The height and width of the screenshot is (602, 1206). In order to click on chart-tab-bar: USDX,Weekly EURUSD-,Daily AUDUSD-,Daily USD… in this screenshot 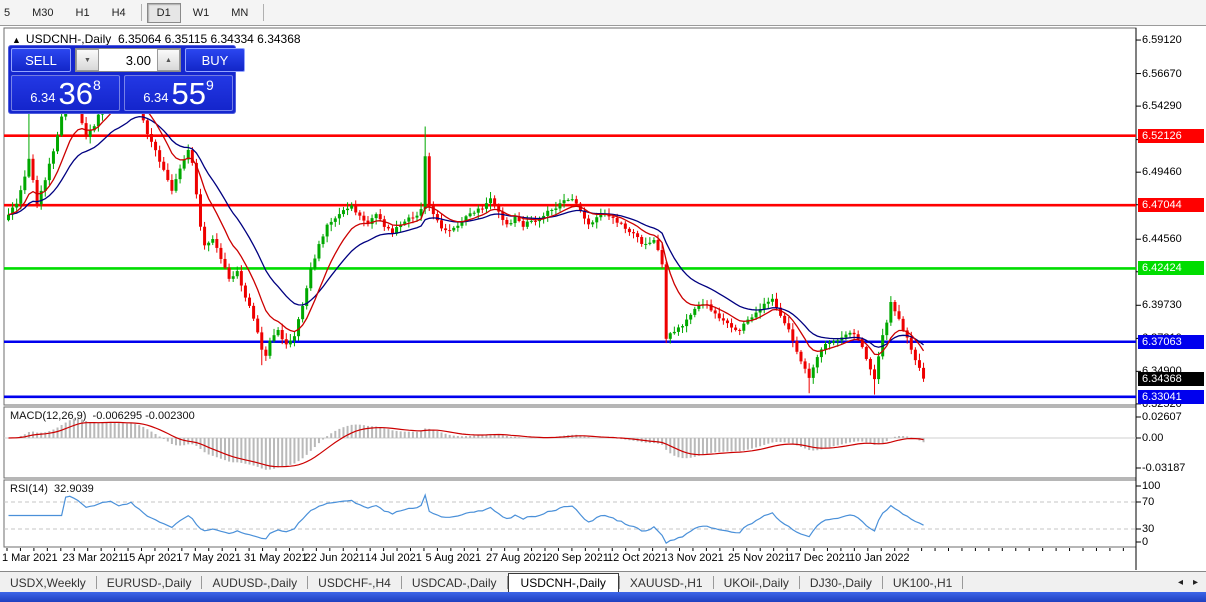, I will do `click(603, 582)`.